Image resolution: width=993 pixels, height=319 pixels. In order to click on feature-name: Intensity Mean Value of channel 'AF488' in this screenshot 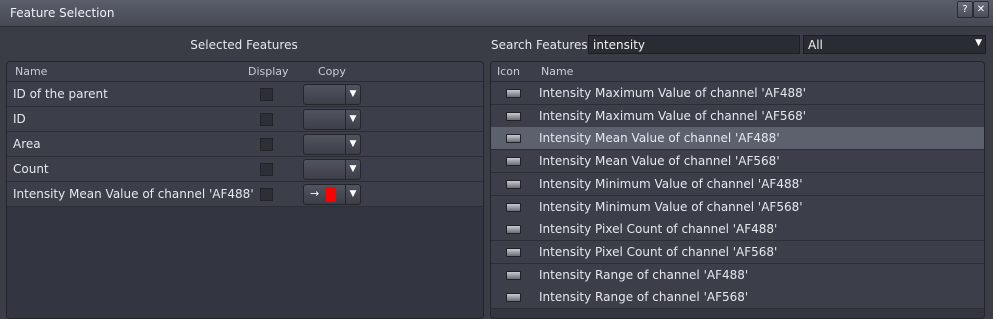, I will do `click(133, 194)`.